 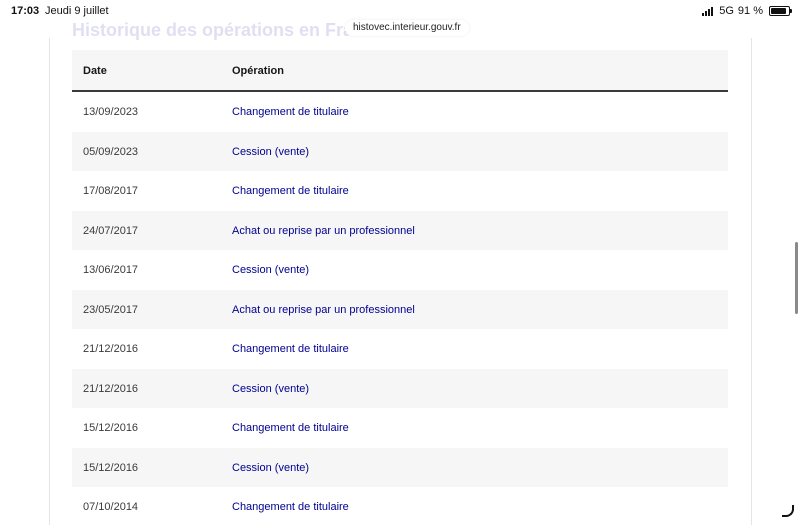 What do you see at coordinates (258, 71) in the screenshot?
I see `column-header-operation: Opération` at bounding box center [258, 71].